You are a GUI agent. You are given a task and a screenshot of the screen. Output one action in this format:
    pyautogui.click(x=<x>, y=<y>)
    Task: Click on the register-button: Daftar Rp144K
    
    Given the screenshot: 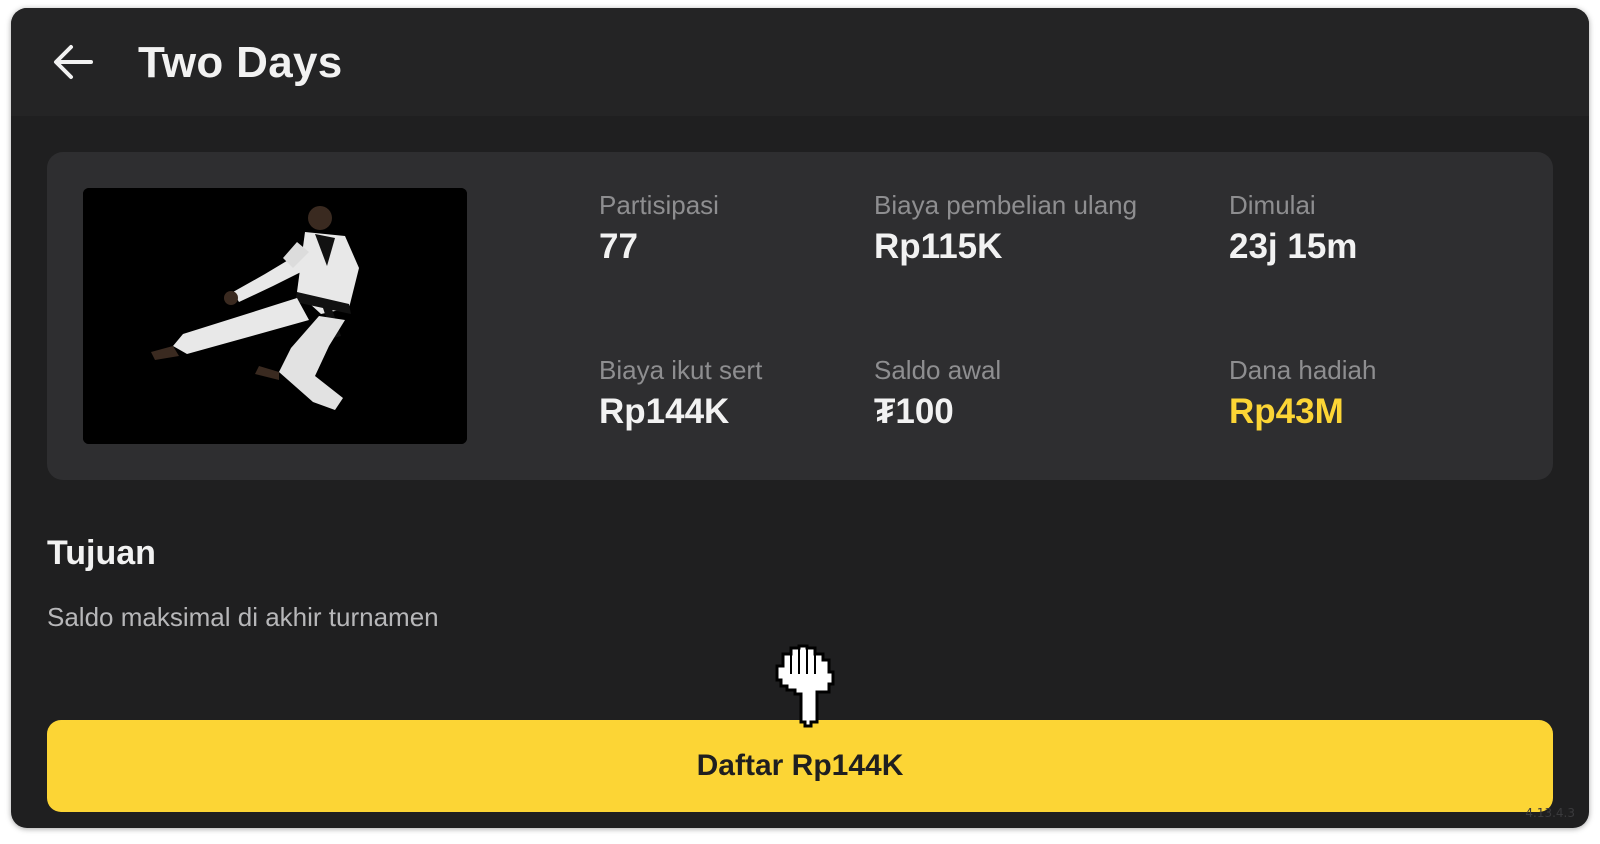 What is the action you would take?
    pyautogui.click(x=800, y=766)
    